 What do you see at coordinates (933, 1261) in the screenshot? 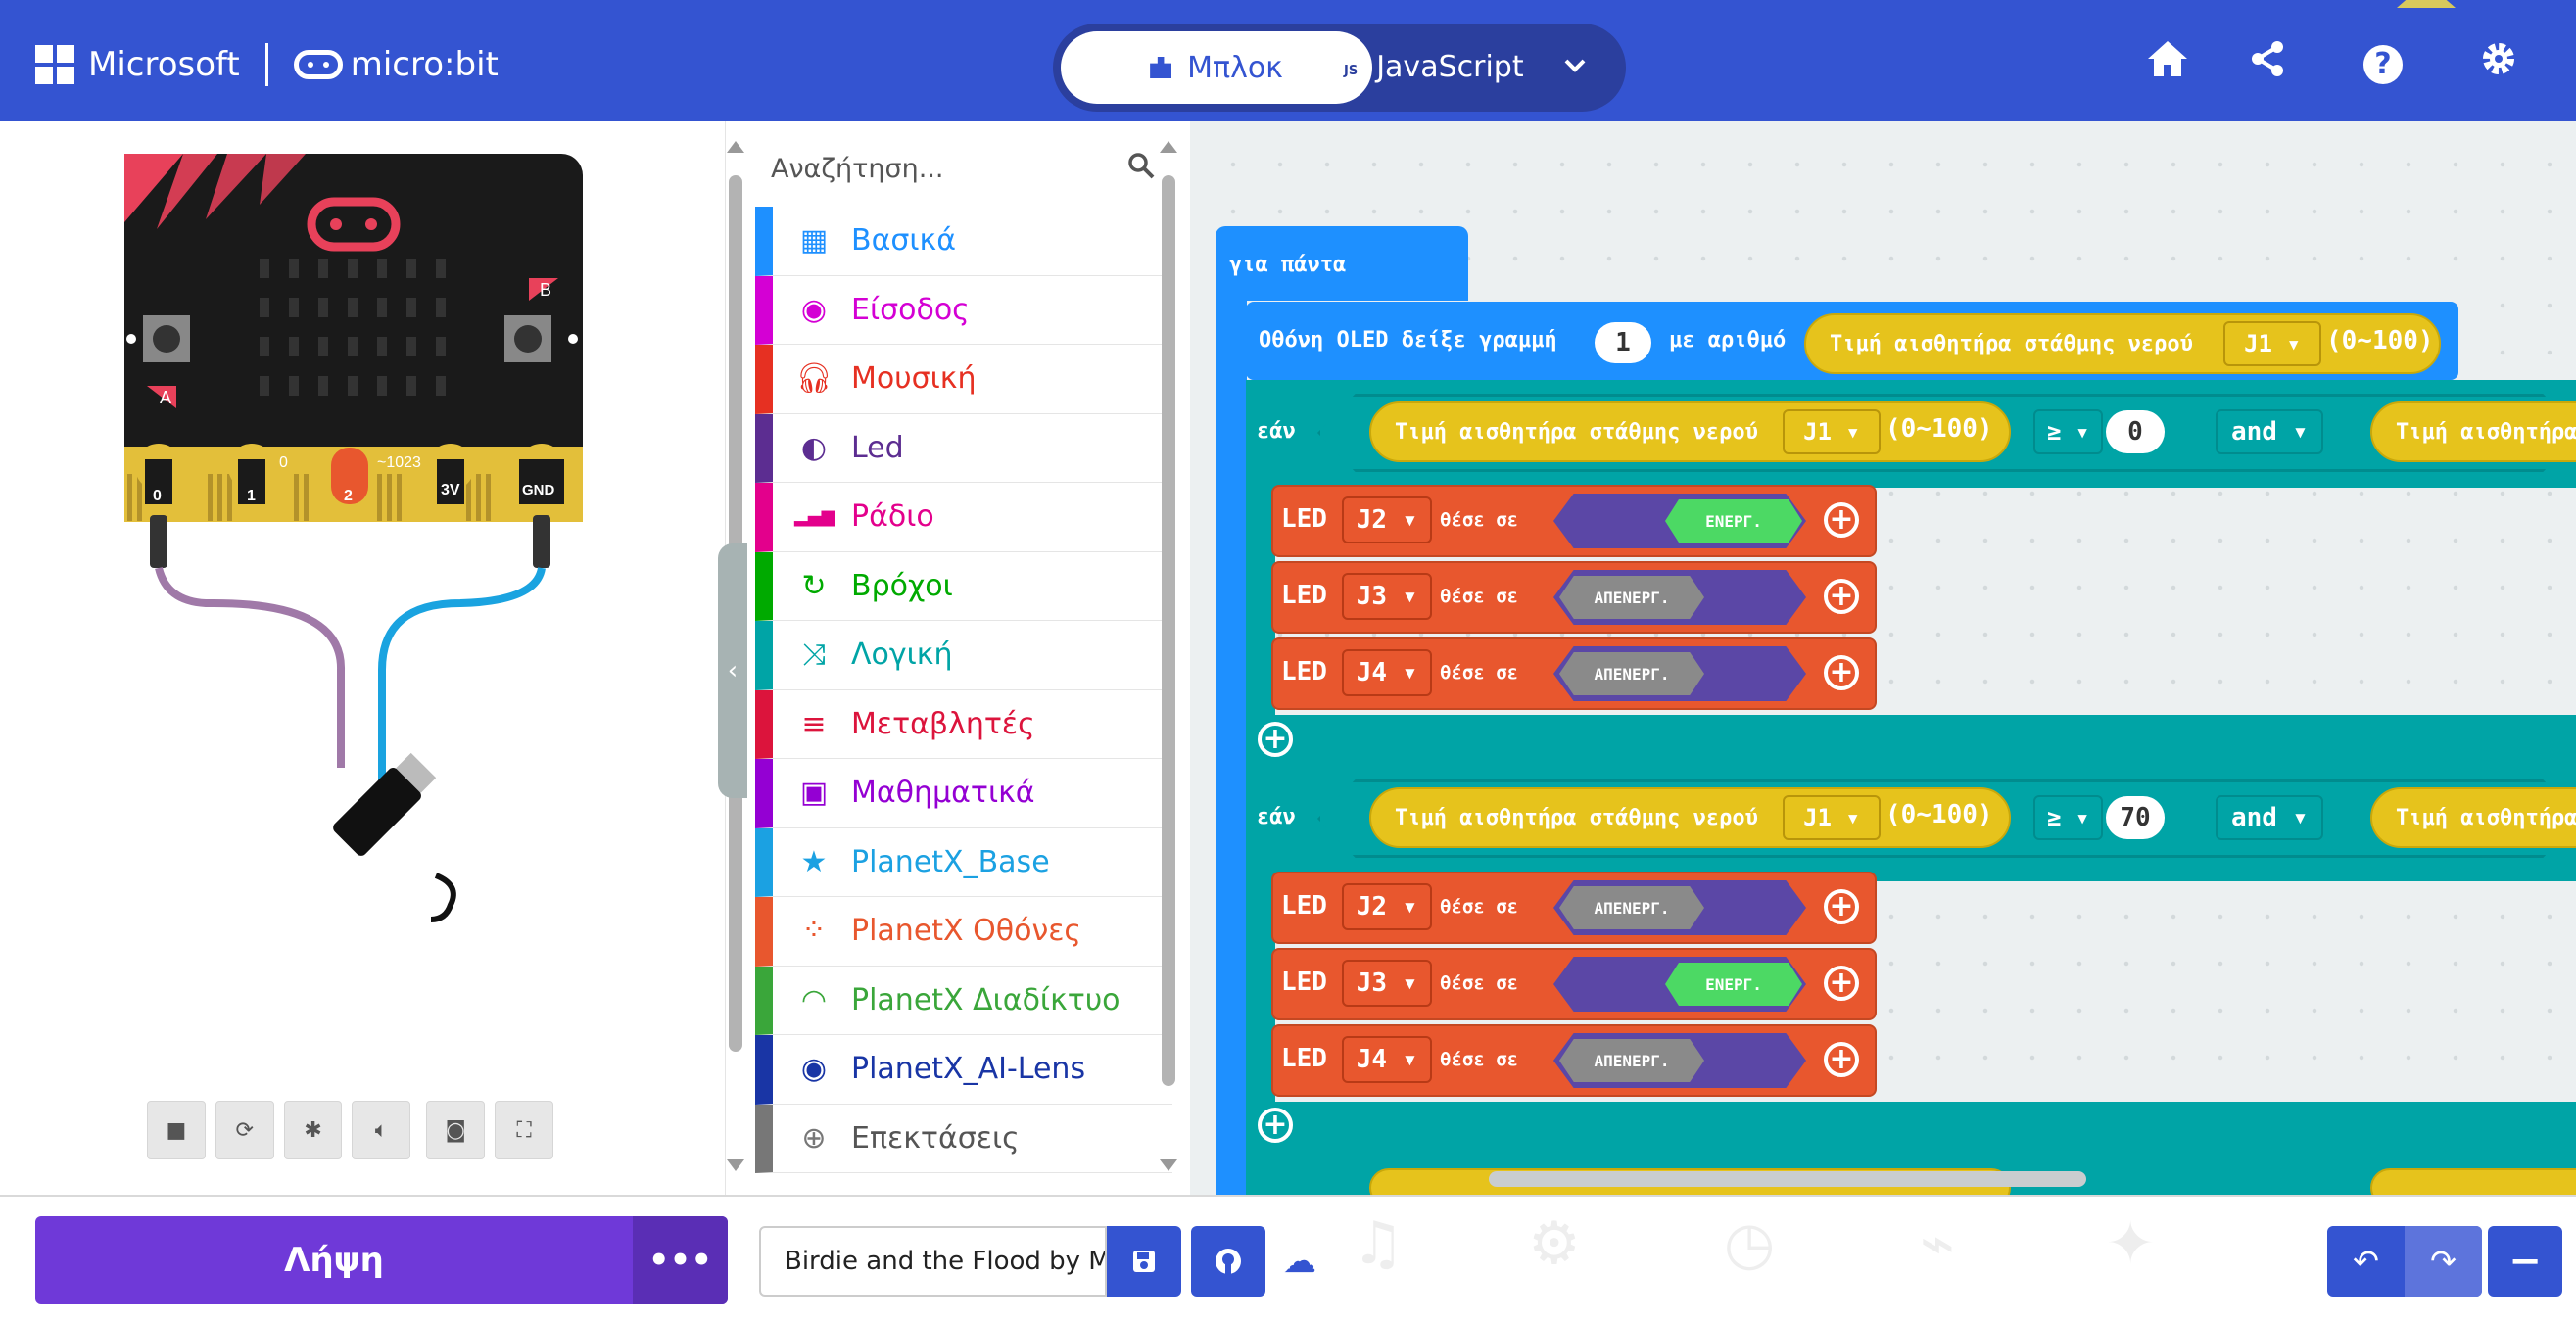
I see `project-name-input: Birdie and the Flood by M` at bounding box center [933, 1261].